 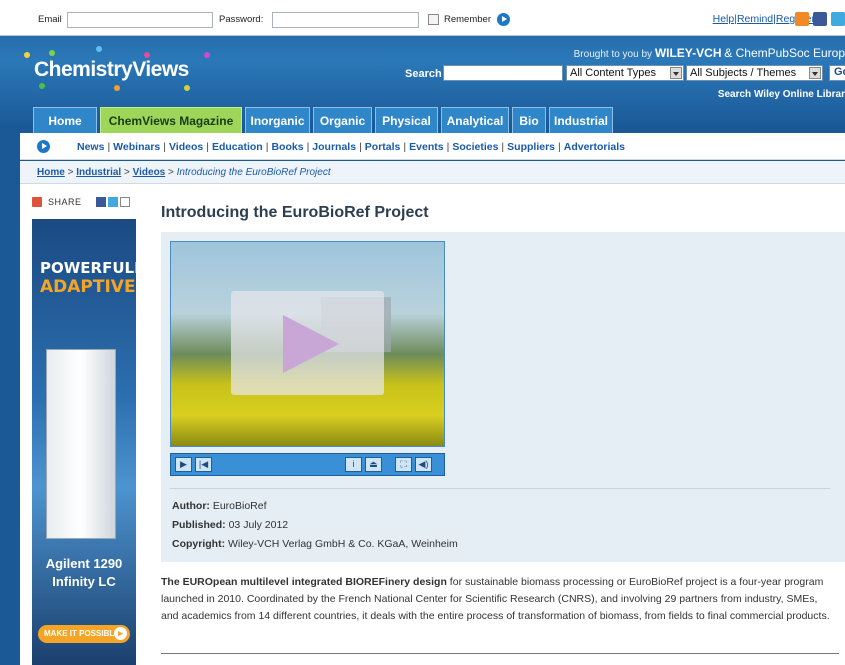 What do you see at coordinates (90, 147) in the screenshot?
I see `nav-news: News` at bounding box center [90, 147].